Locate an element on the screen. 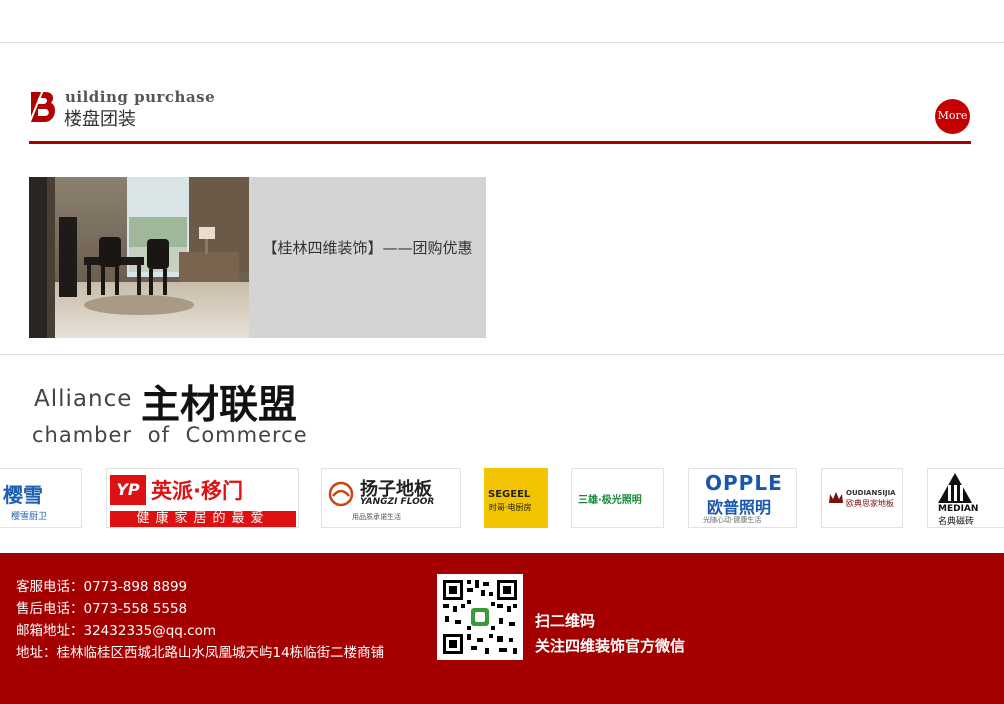  top-divider is located at coordinates (502, 42).